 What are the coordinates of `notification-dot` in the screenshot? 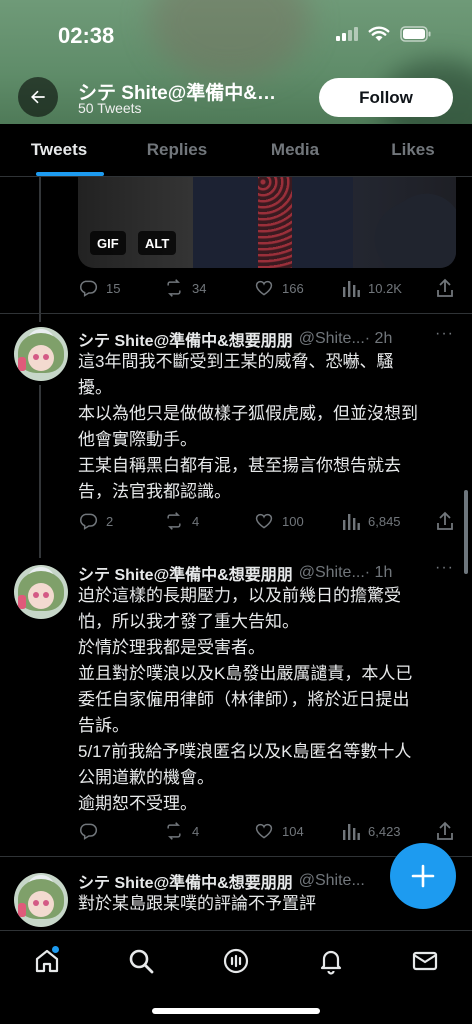 It's located at (55, 949).